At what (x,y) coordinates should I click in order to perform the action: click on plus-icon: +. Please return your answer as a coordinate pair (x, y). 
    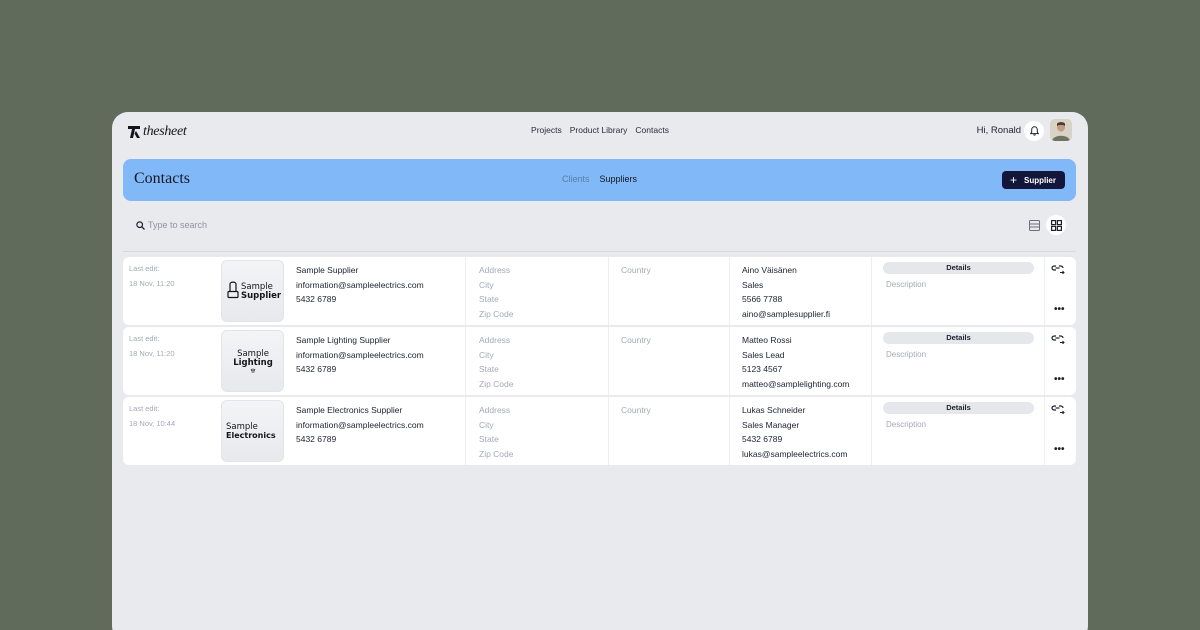
    Looking at the image, I should click on (1013, 180).